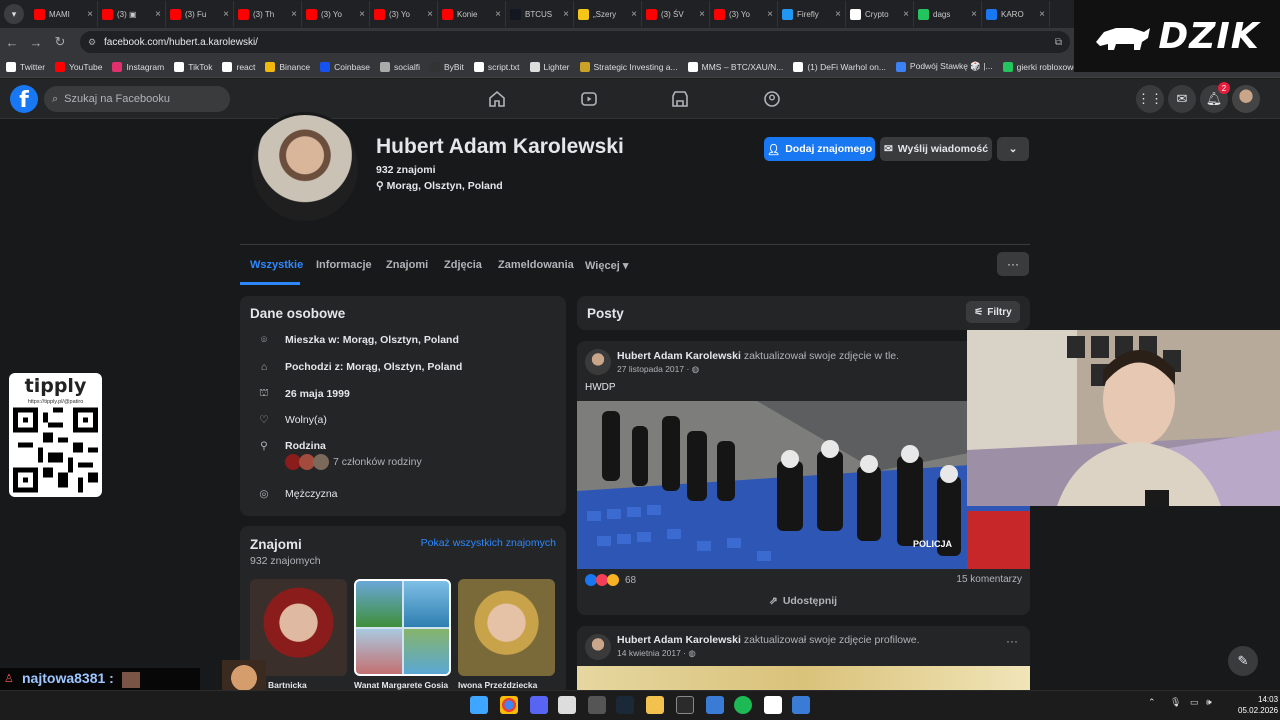 The width and height of the screenshot is (1280, 720). What do you see at coordinates (25, 66) in the screenshot?
I see `bookmark-item: Twitter` at bounding box center [25, 66].